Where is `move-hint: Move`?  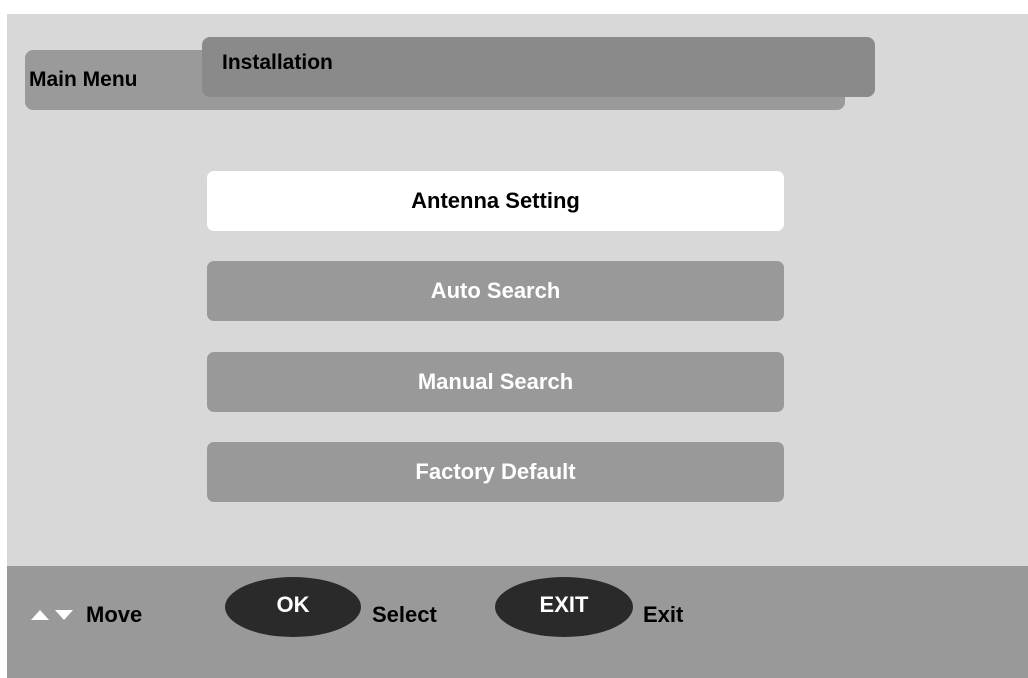 move-hint: Move is located at coordinates (86, 615).